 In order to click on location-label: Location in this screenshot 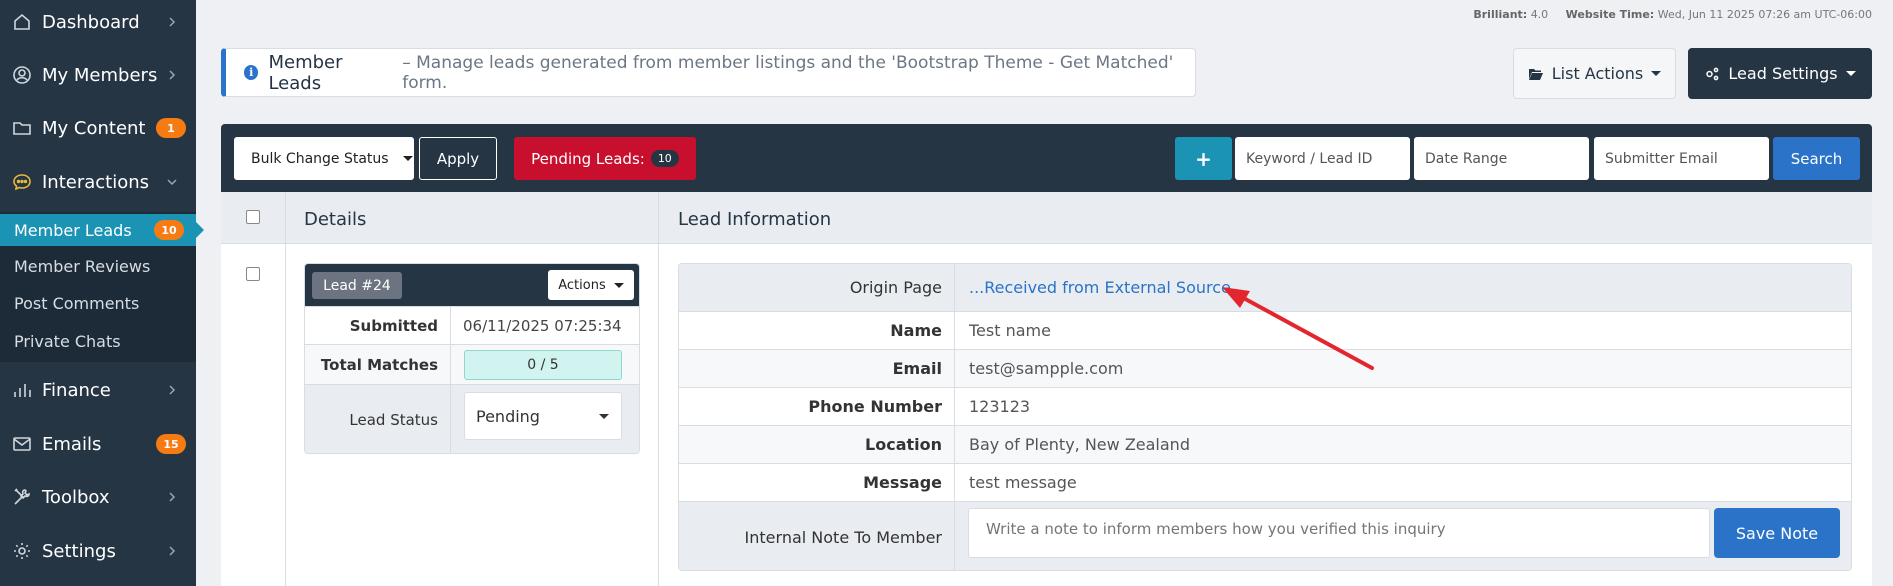, I will do `click(817, 444)`.